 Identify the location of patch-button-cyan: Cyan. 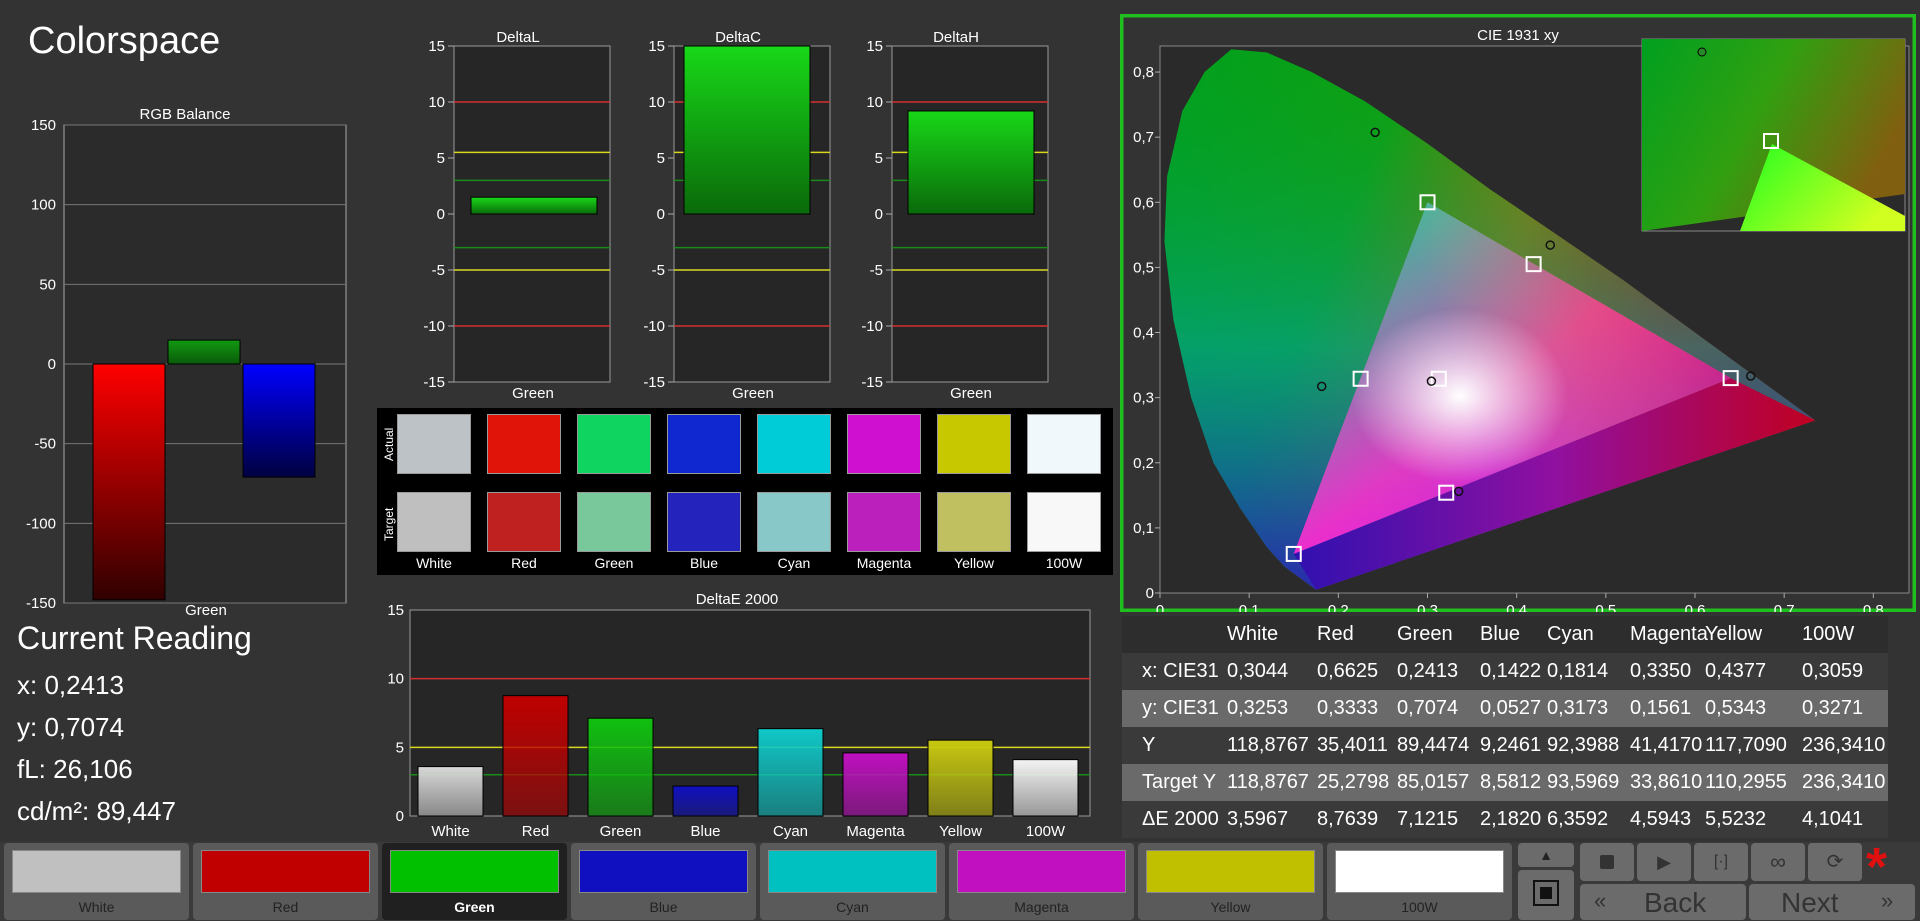
(852, 881).